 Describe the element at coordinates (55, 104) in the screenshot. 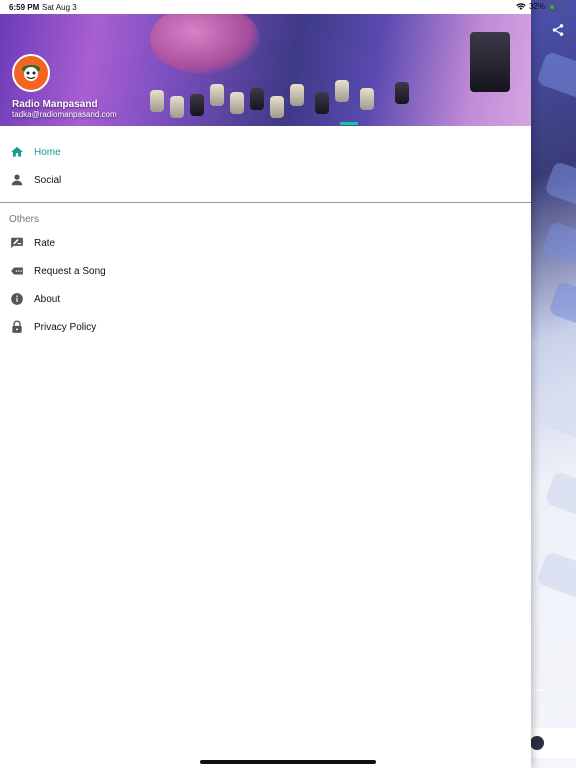

I see `station-name: Radio Manpasand` at that location.